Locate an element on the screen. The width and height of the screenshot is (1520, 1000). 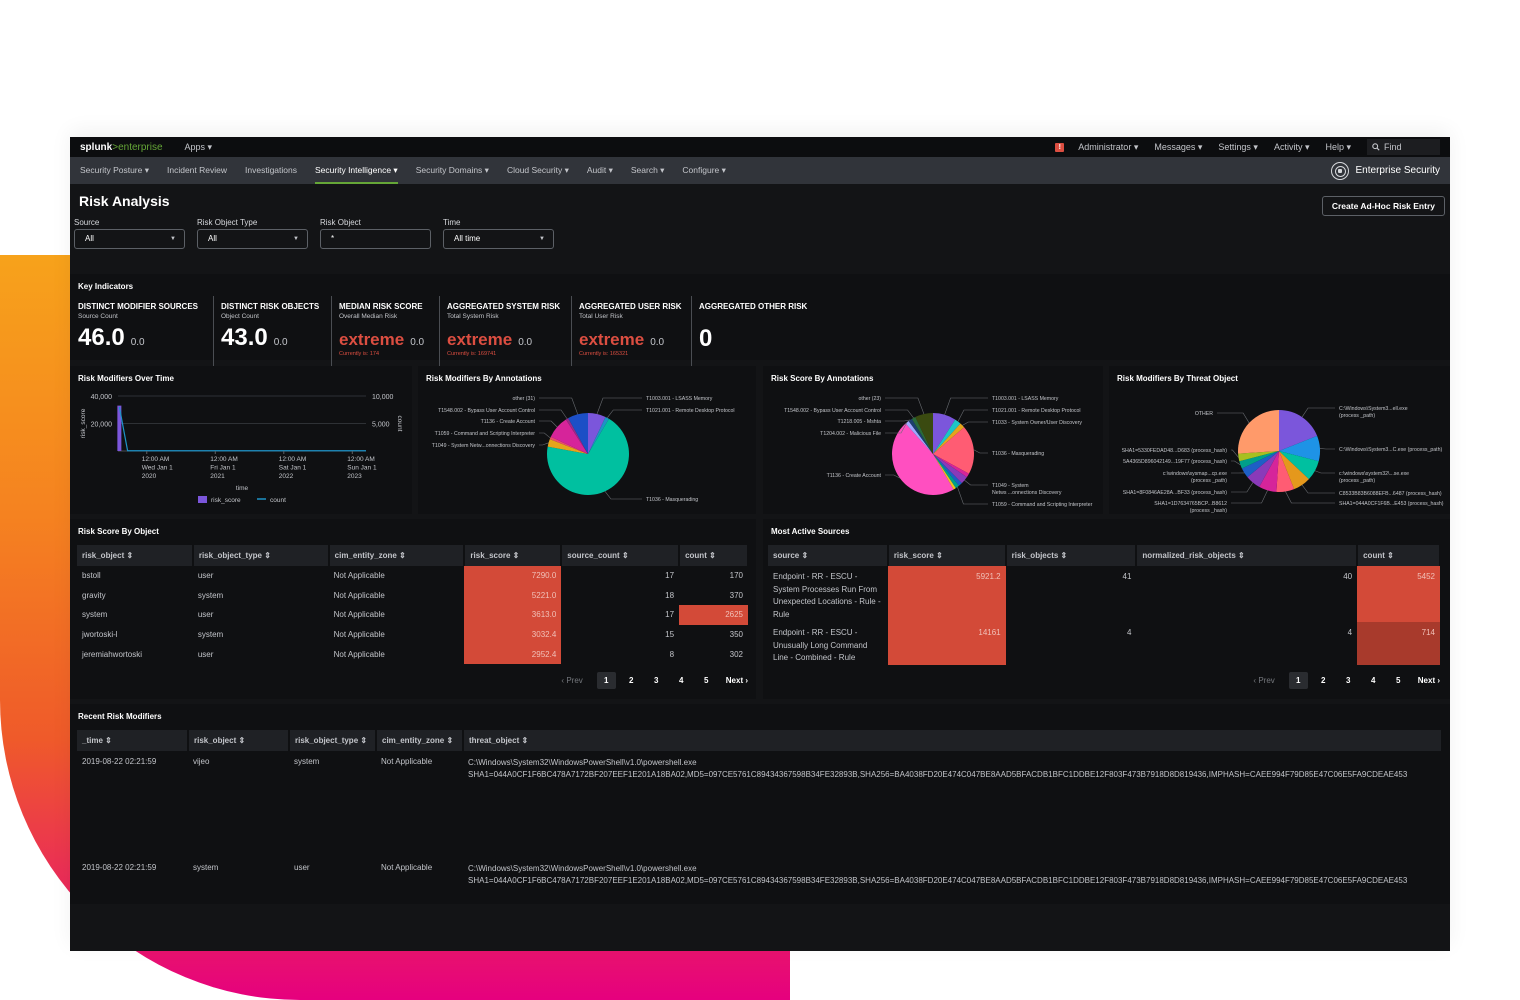
source-dropdown: All ▼ is located at coordinates (129, 239).